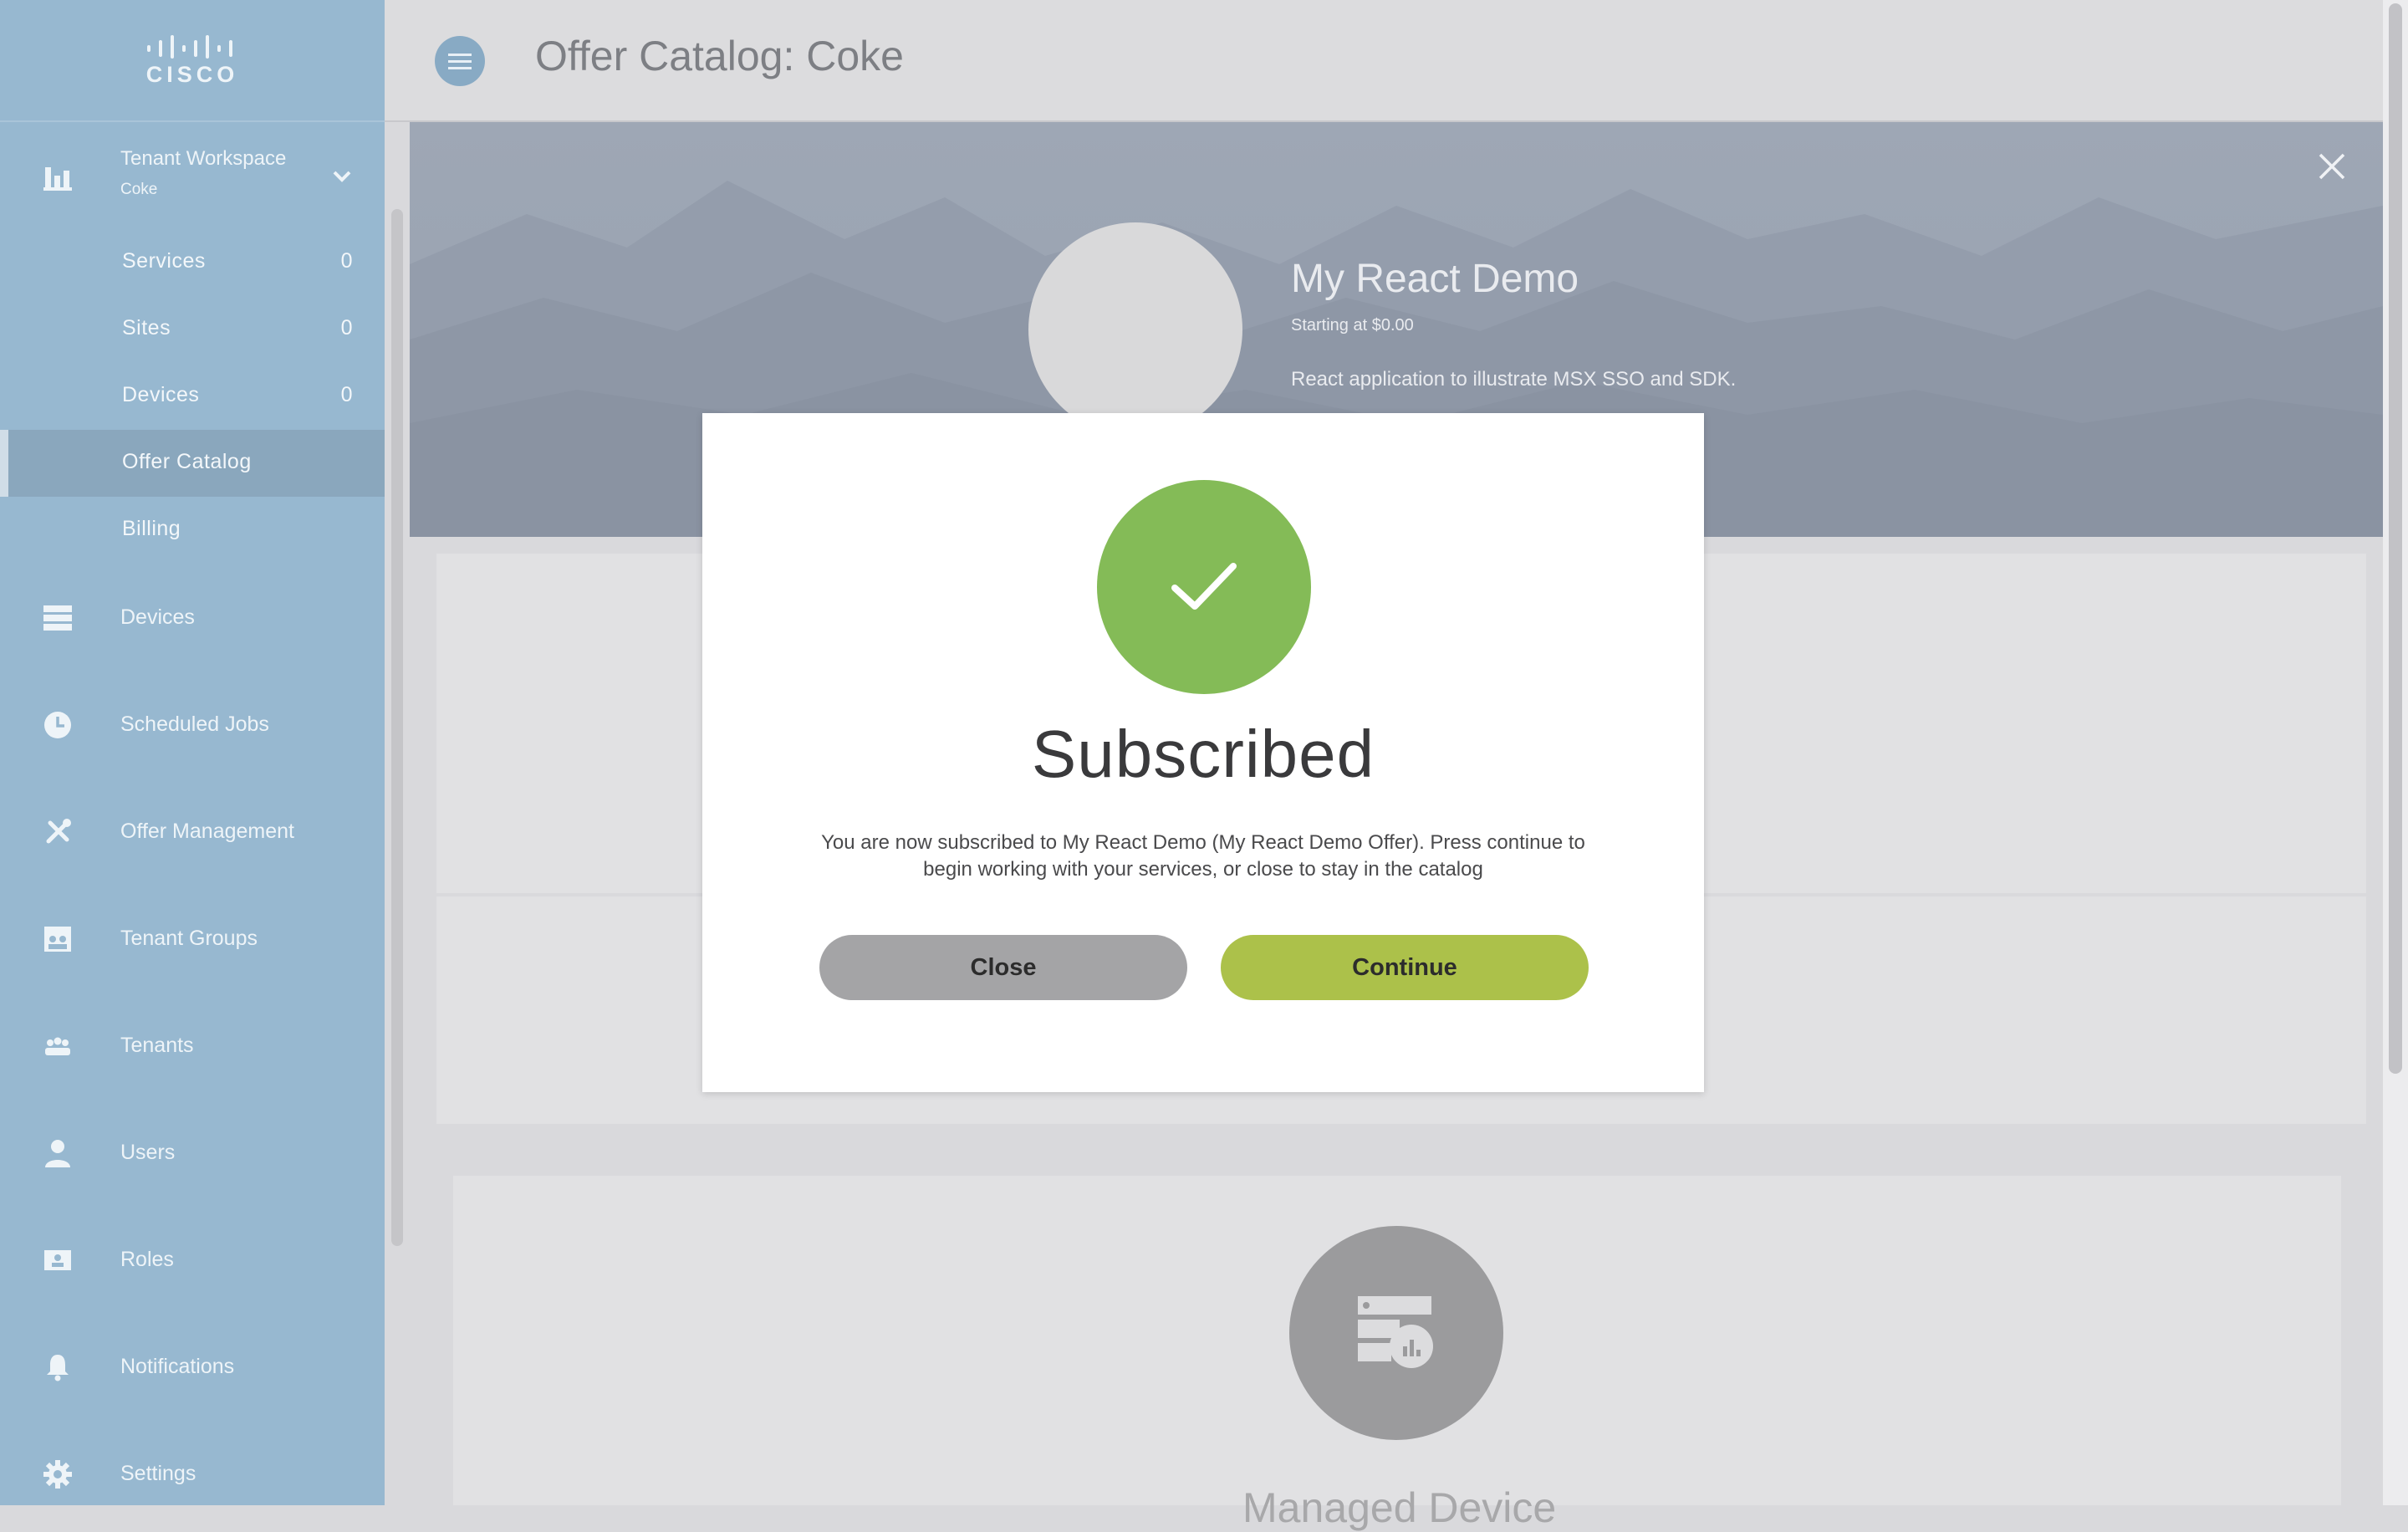 The width and height of the screenshot is (2408, 1532). What do you see at coordinates (58, 725) in the screenshot?
I see `clock-icon` at bounding box center [58, 725].